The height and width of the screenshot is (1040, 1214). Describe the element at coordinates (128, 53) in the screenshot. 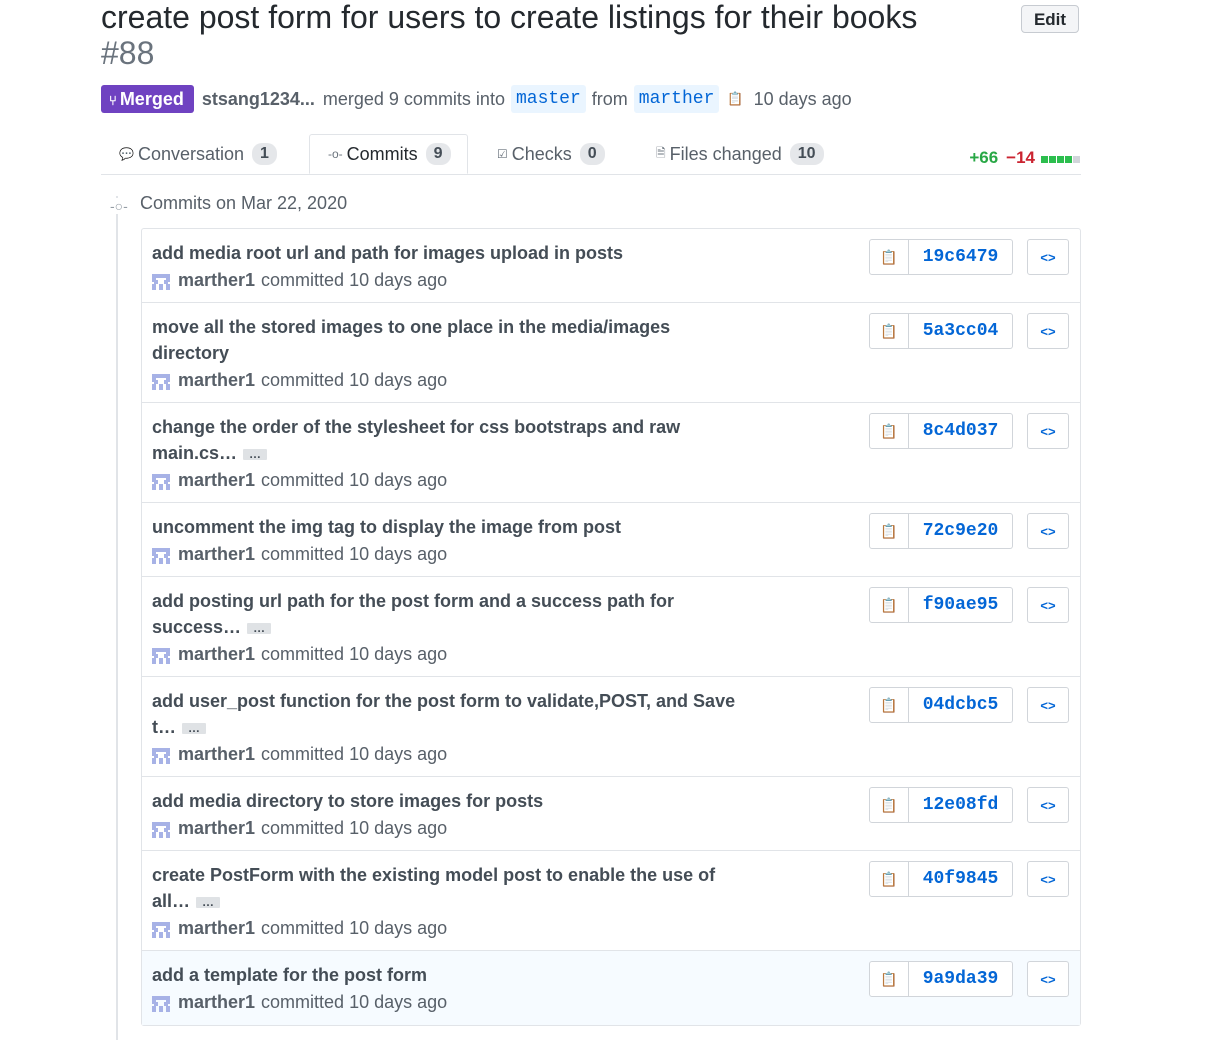

I see `pr-number: #88` at that location.